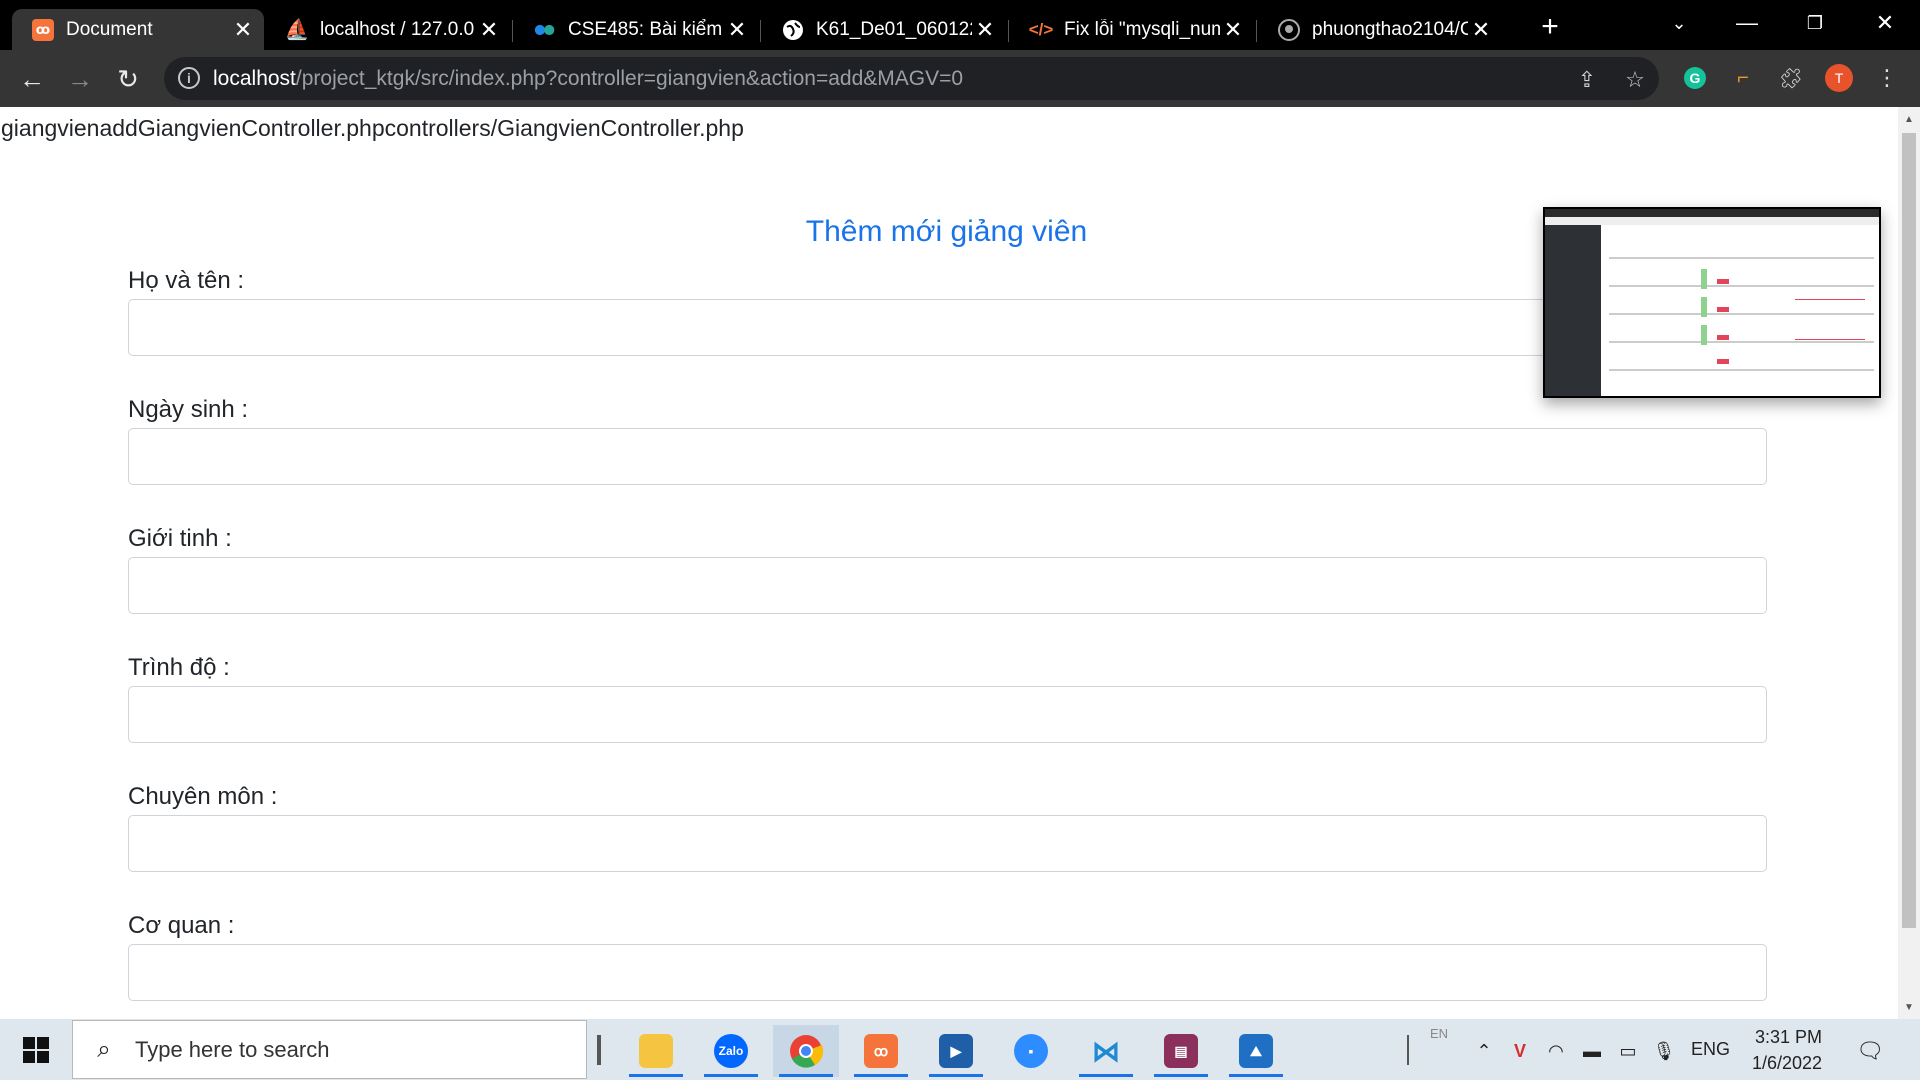 Image resolution: width=1920 pixels, height=1080 pixels. I want to click on clock-time: 3:31 PM, so click(1788, 1037).